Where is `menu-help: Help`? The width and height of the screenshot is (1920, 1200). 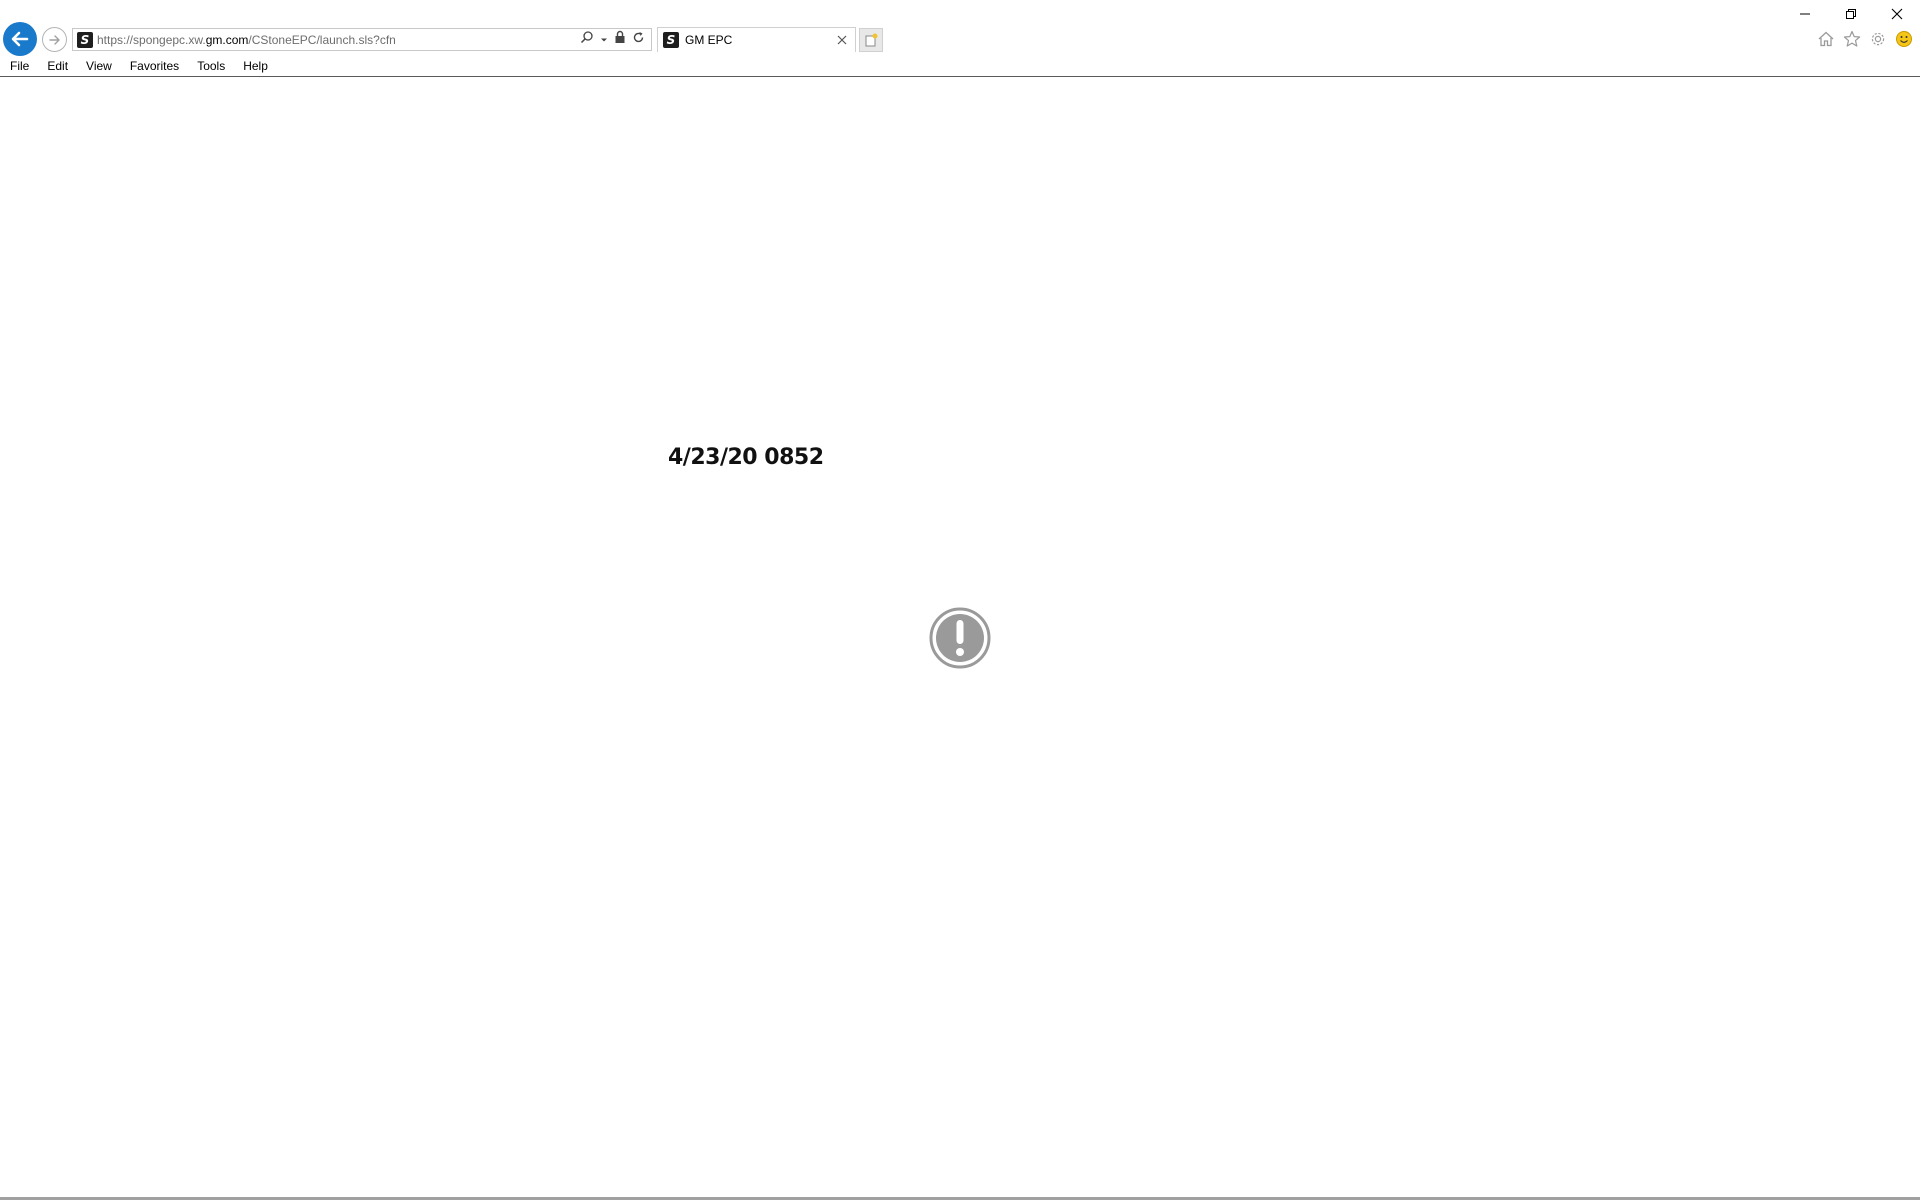 menu-help: Help is located at coordinates (254, 66).